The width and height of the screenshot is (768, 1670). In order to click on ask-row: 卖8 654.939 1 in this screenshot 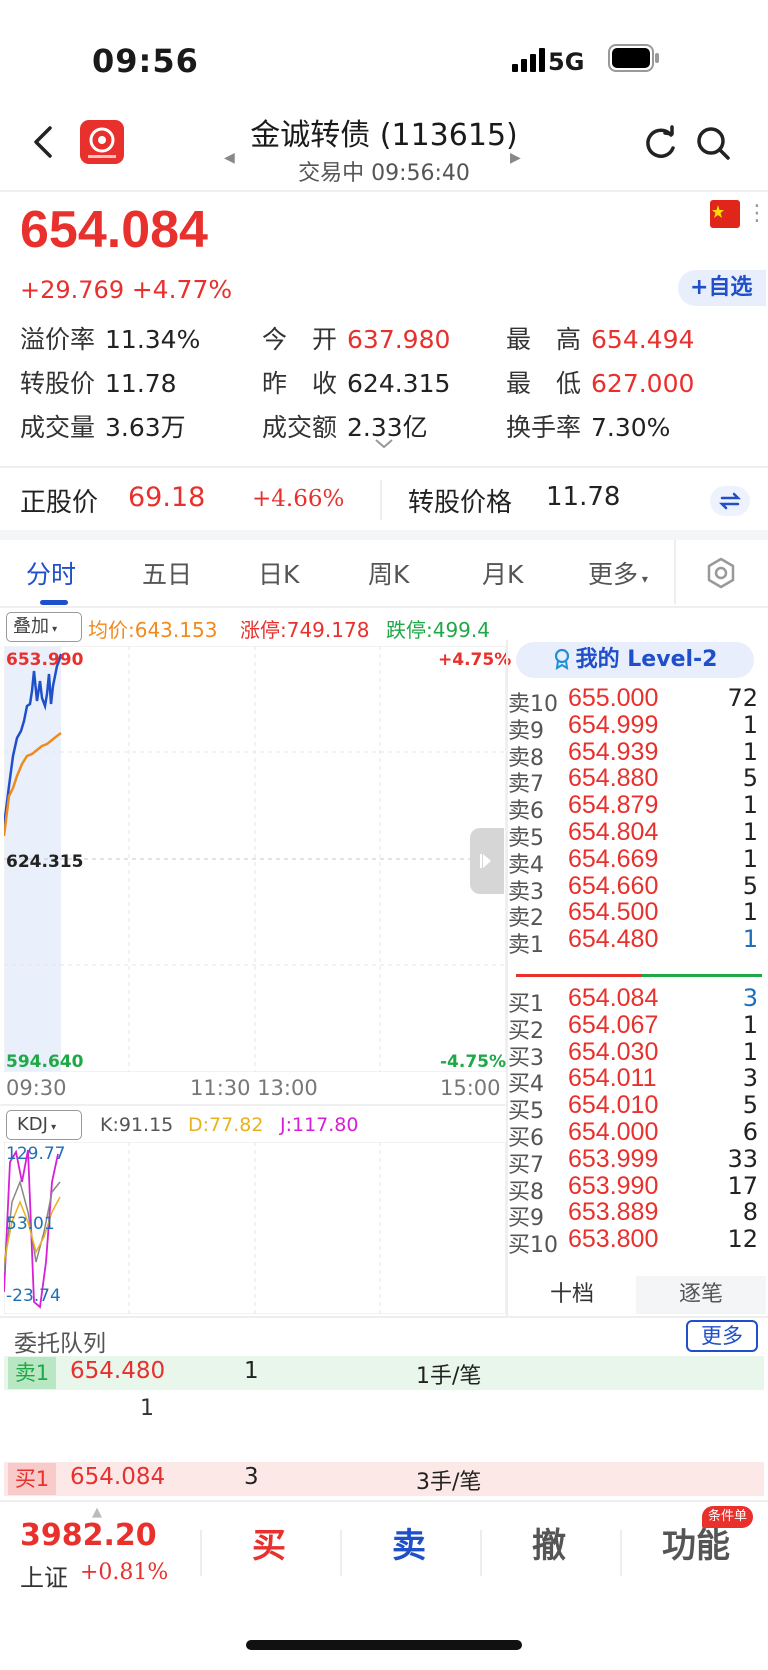, I will do `click(633, 754)`.